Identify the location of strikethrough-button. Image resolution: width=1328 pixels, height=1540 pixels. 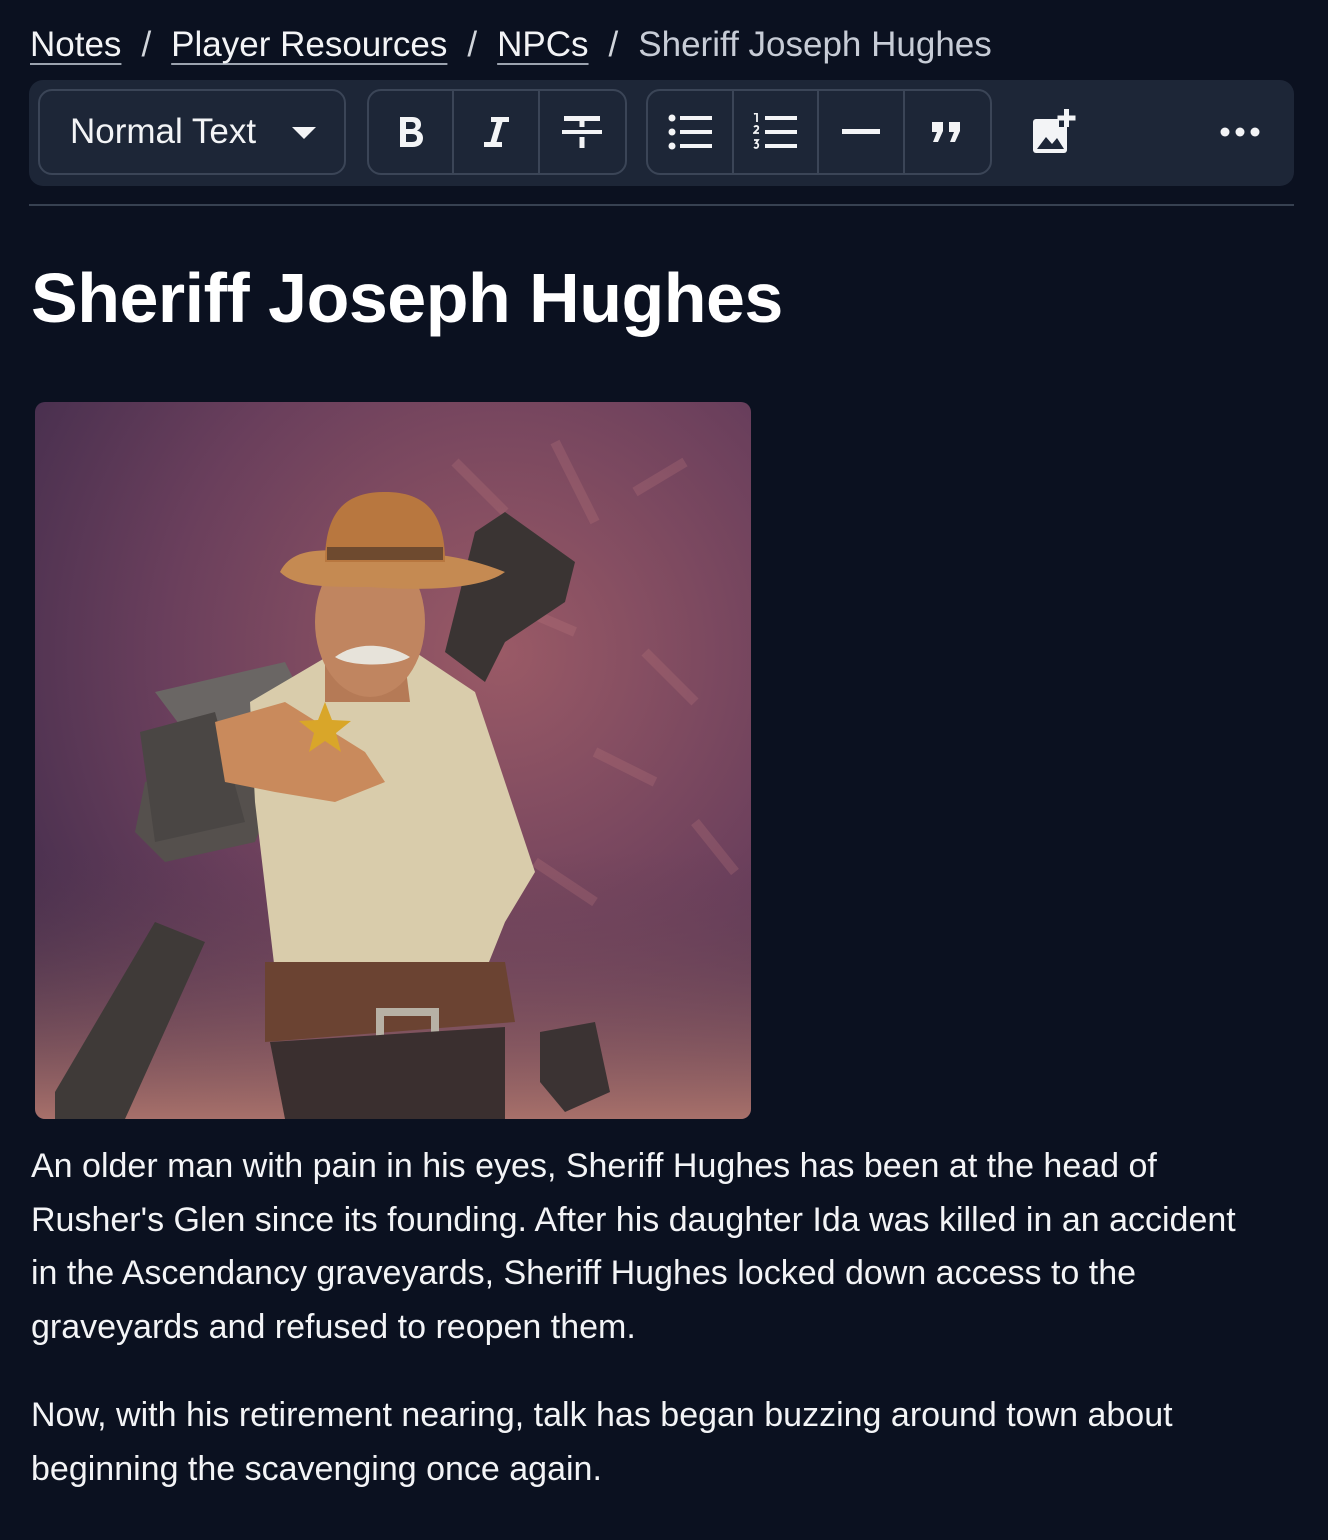
(582, 132).